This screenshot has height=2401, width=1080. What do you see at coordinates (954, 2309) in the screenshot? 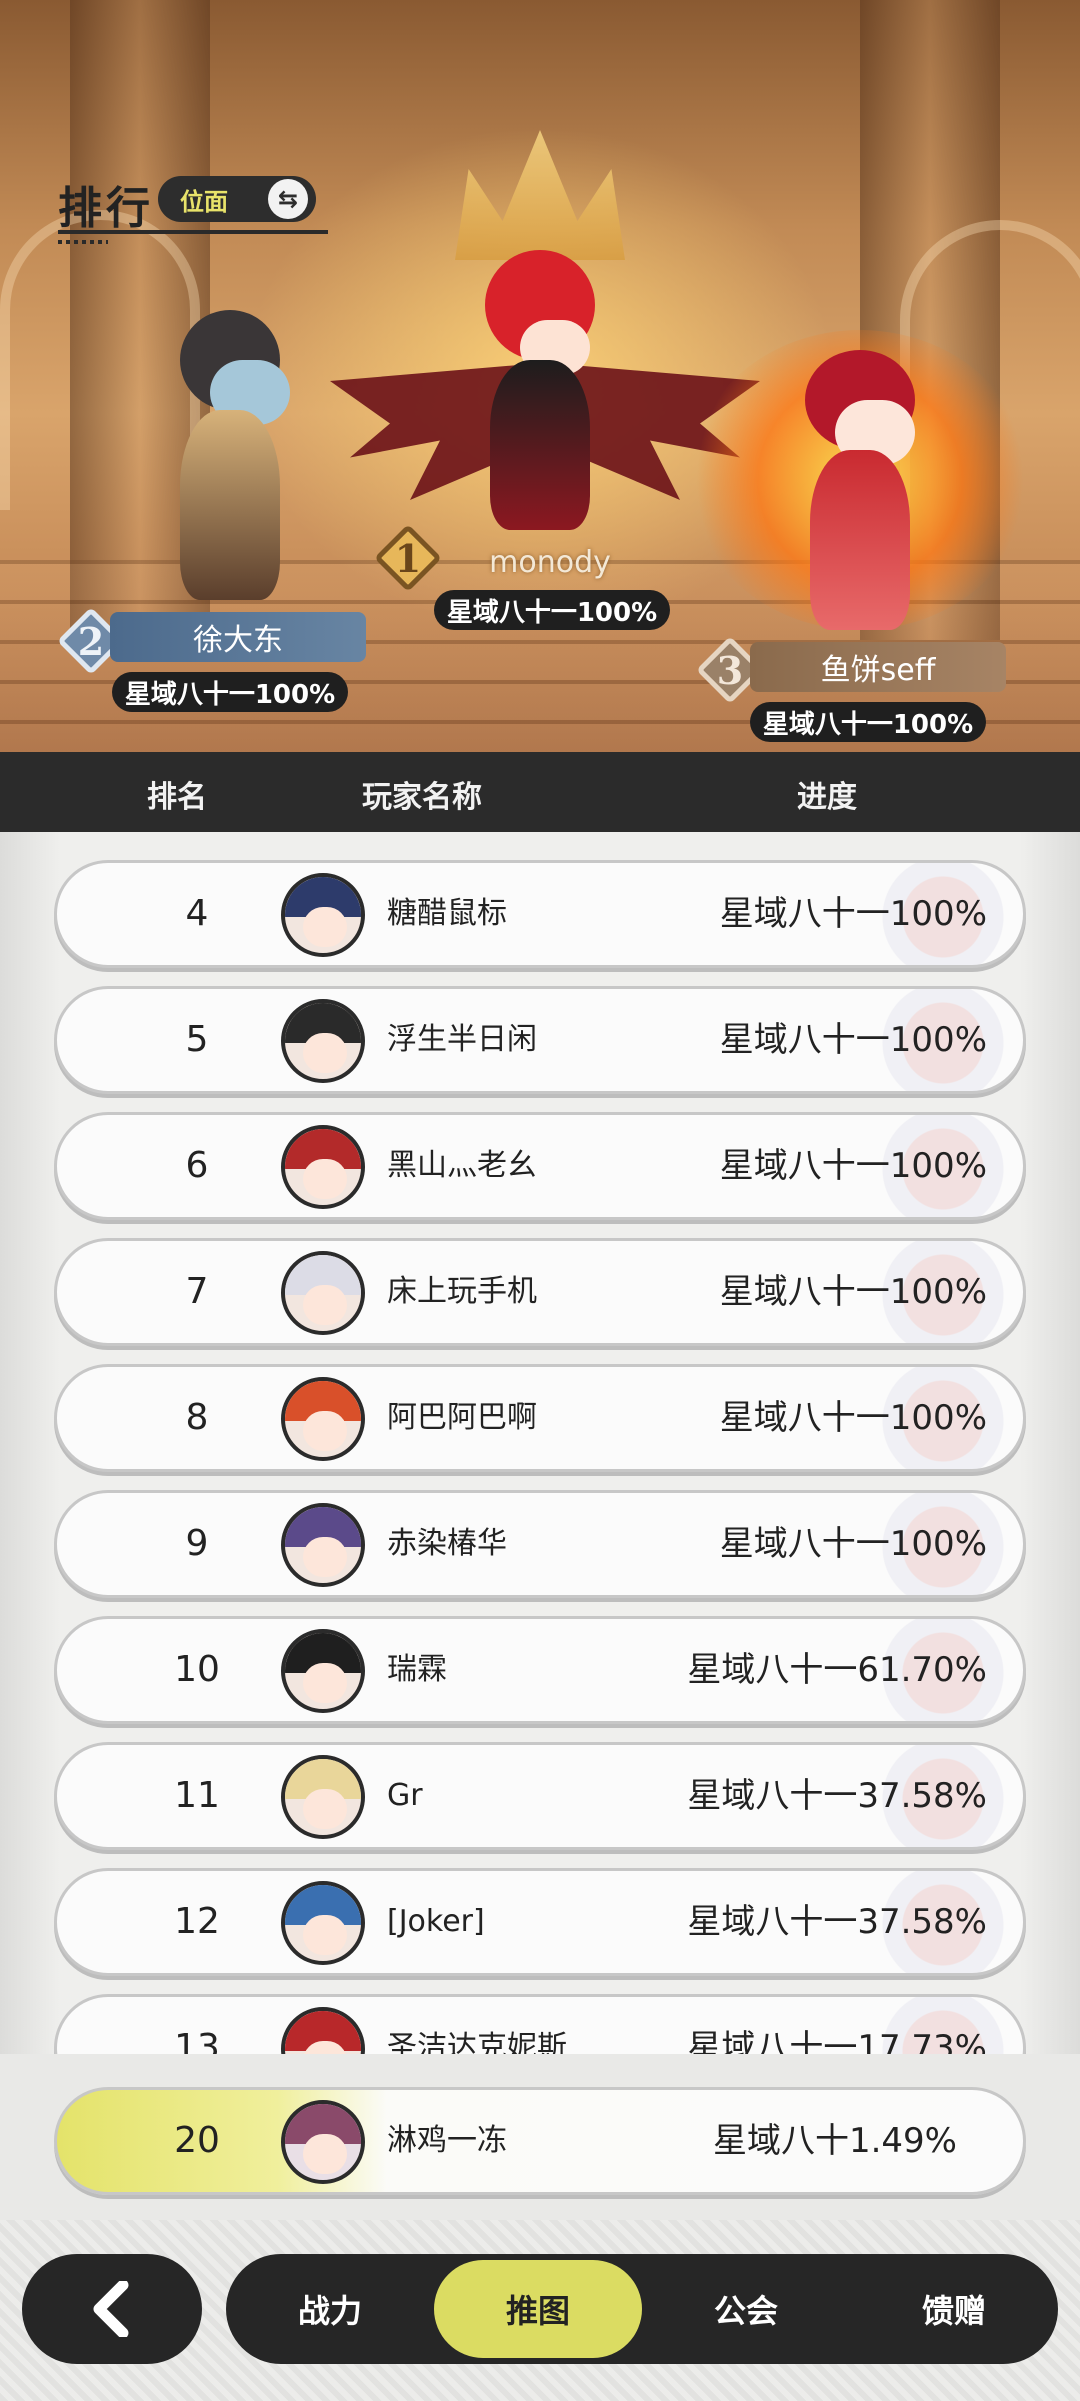
I see `tab-gifts: 馈赠` at bounding box center [954, 2309].